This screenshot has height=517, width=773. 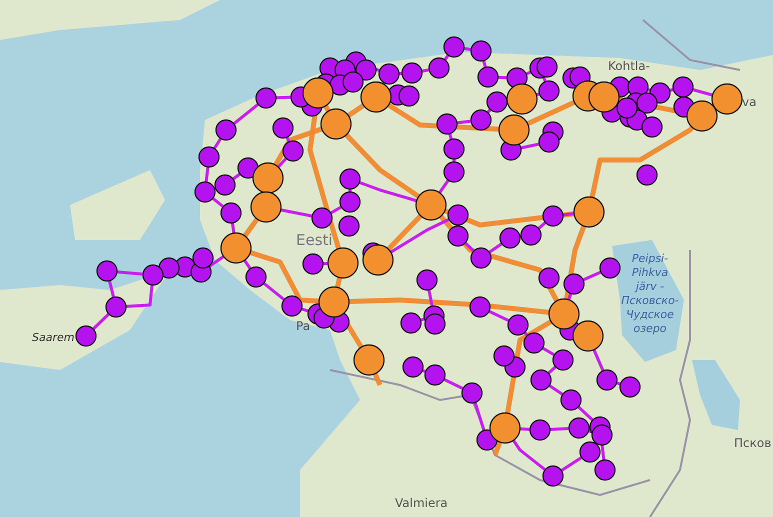 What do you see at coordinates (421, 503) in the screenshot?
I see `place-label: Valmiera` at bounding box center [421, 503].